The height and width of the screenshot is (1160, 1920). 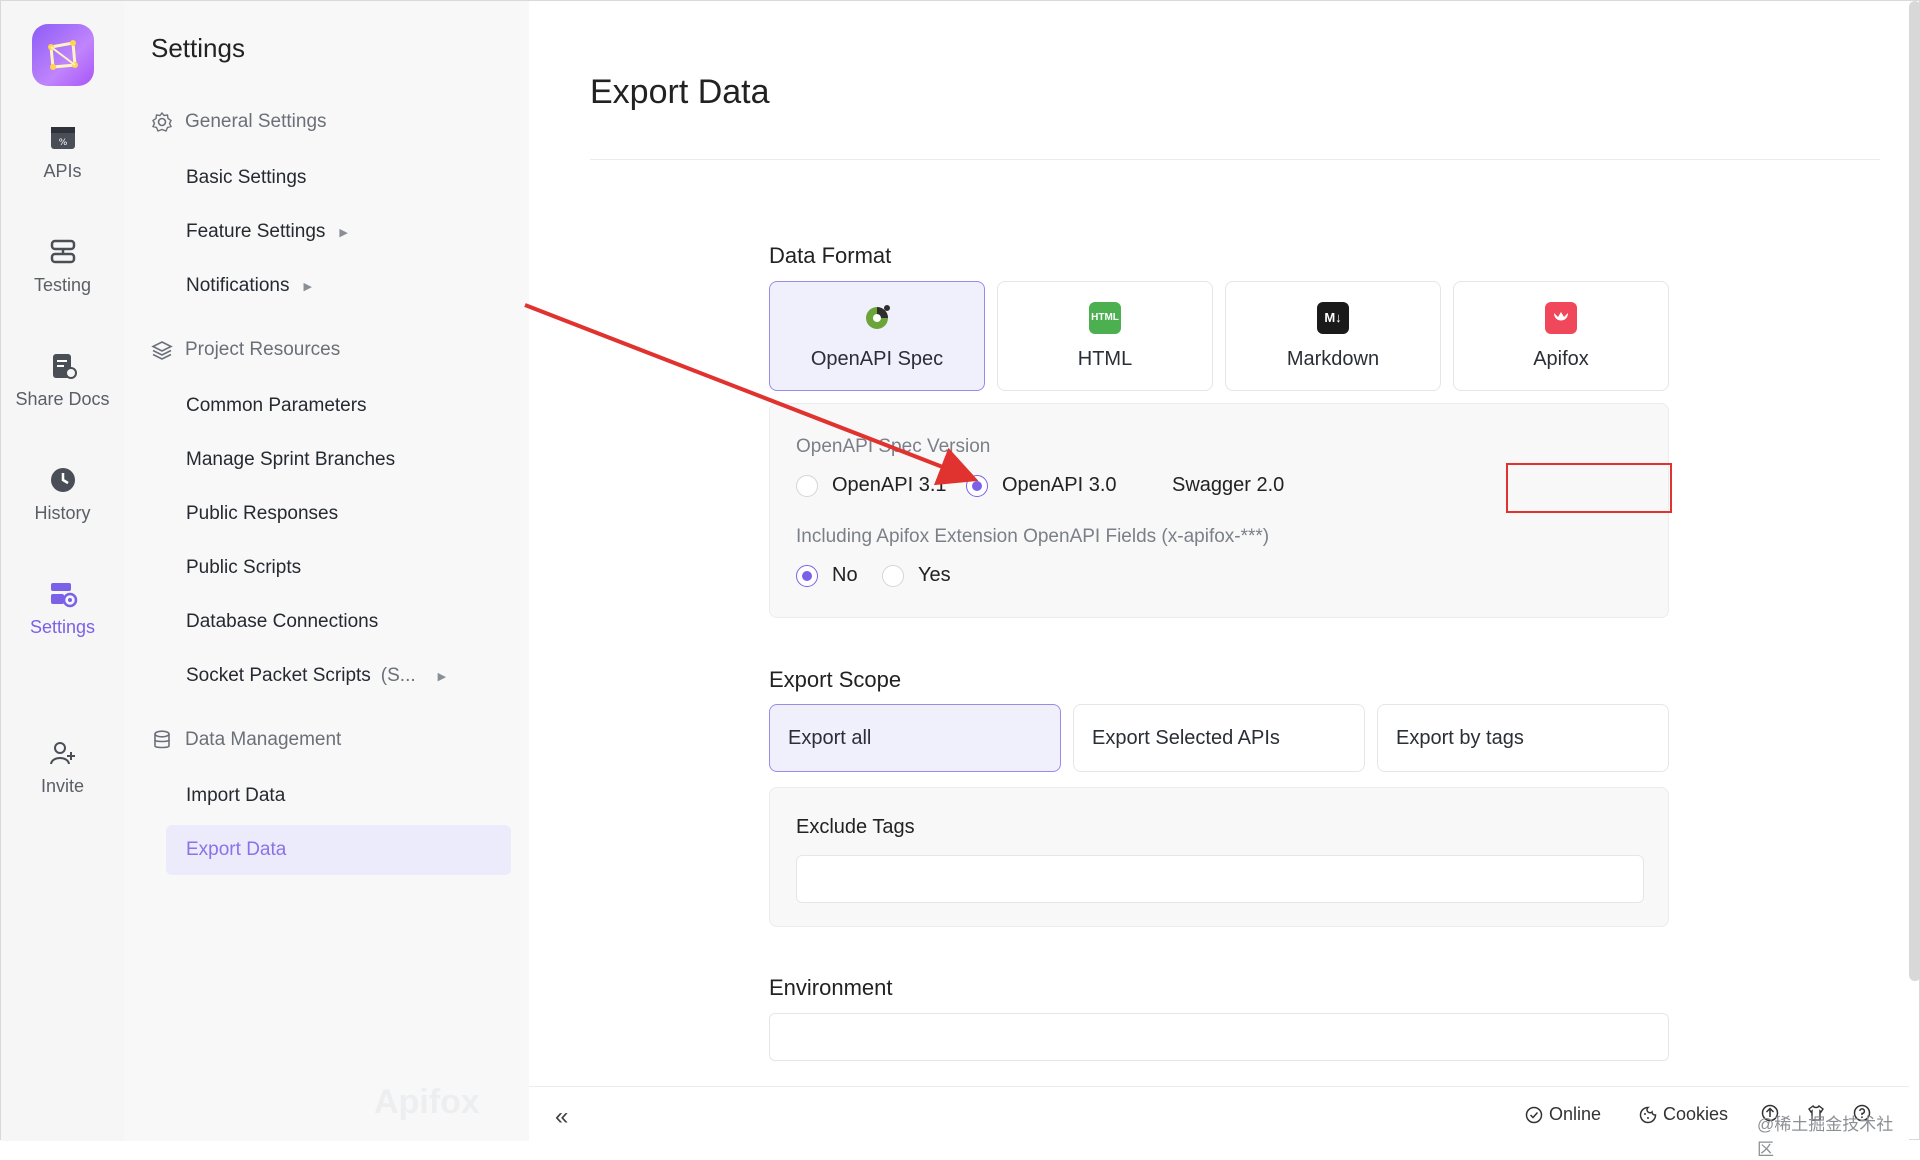 I want to click on nav-group-label: Project Resources, so click(x=263, y=349).